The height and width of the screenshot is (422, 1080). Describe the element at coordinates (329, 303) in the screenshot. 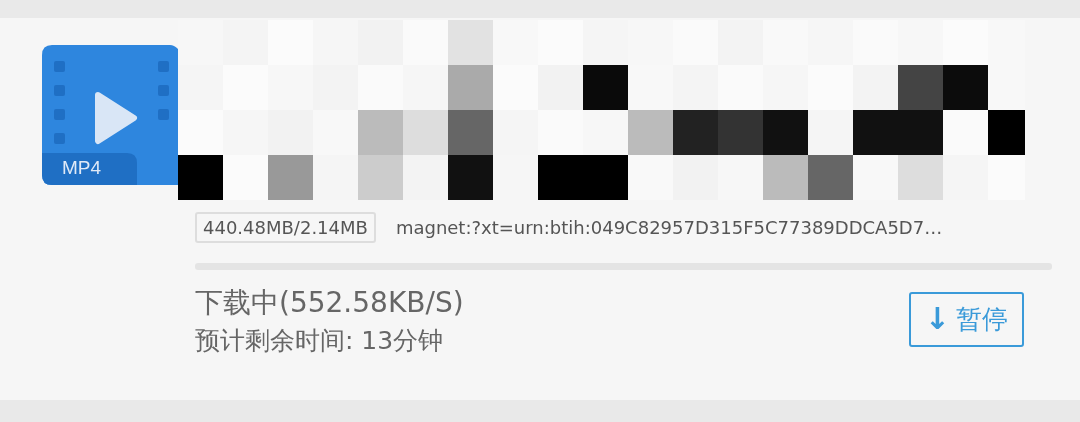

I see `download-status: 下载中(552.58KB/S)` at that location.